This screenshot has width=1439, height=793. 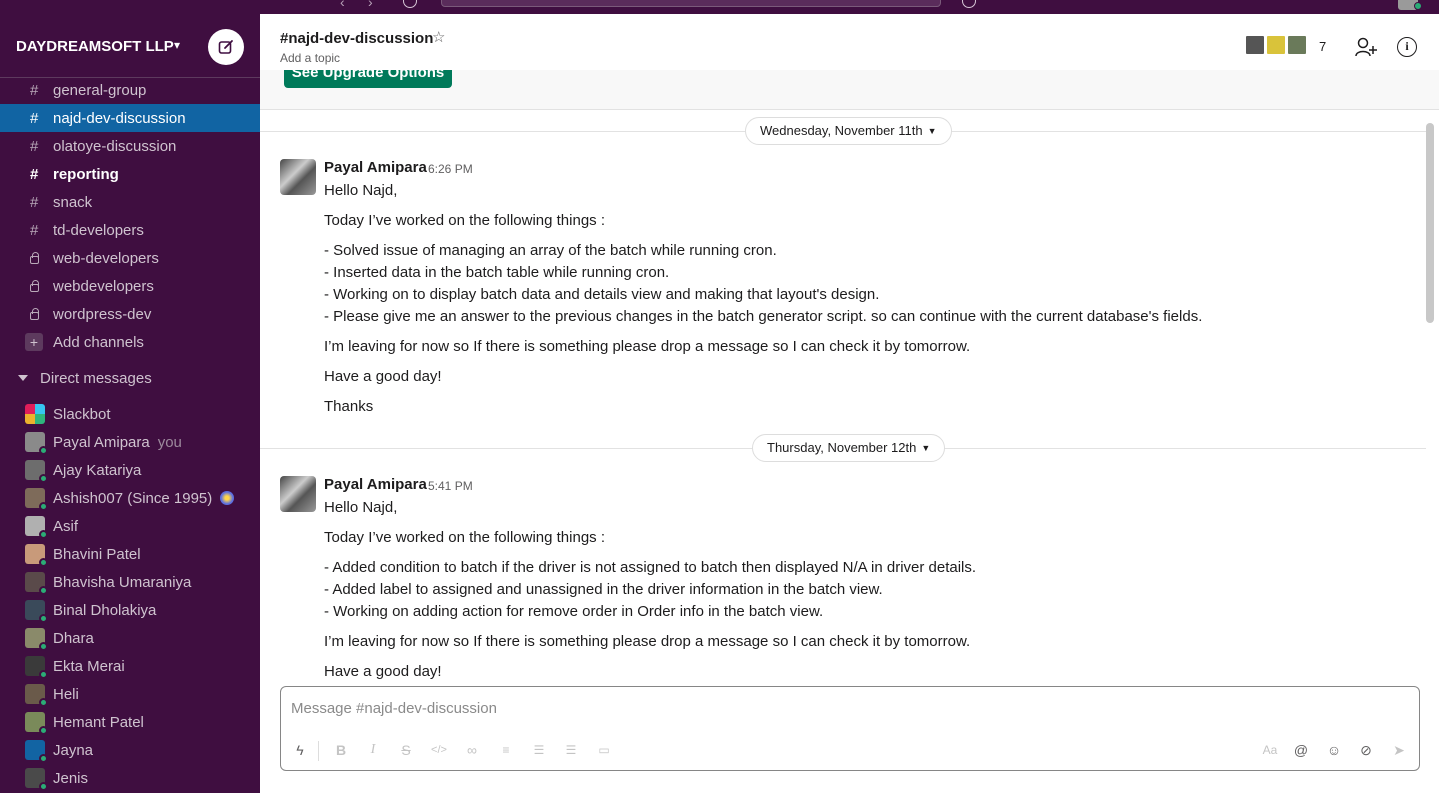 What do you see at coordinates (539, 750) in the screenshot?
I see `bulleted-list-icon: ☰` at bounding box center [539, 750].